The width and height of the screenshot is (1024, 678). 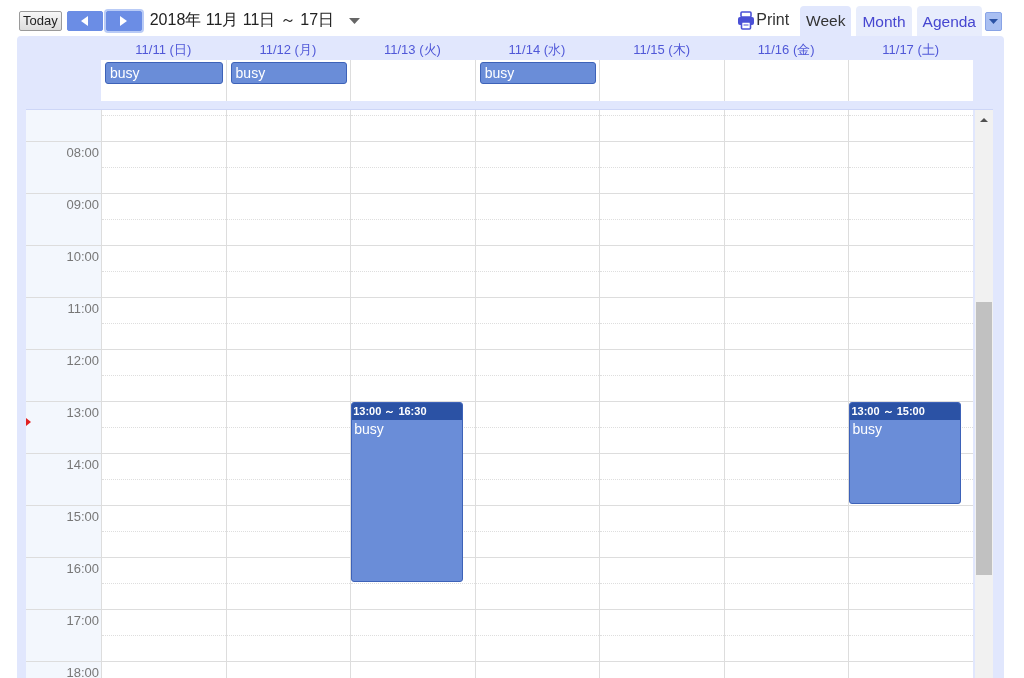 I want to click on time-label: 12:00, so click(x=82, y=360).